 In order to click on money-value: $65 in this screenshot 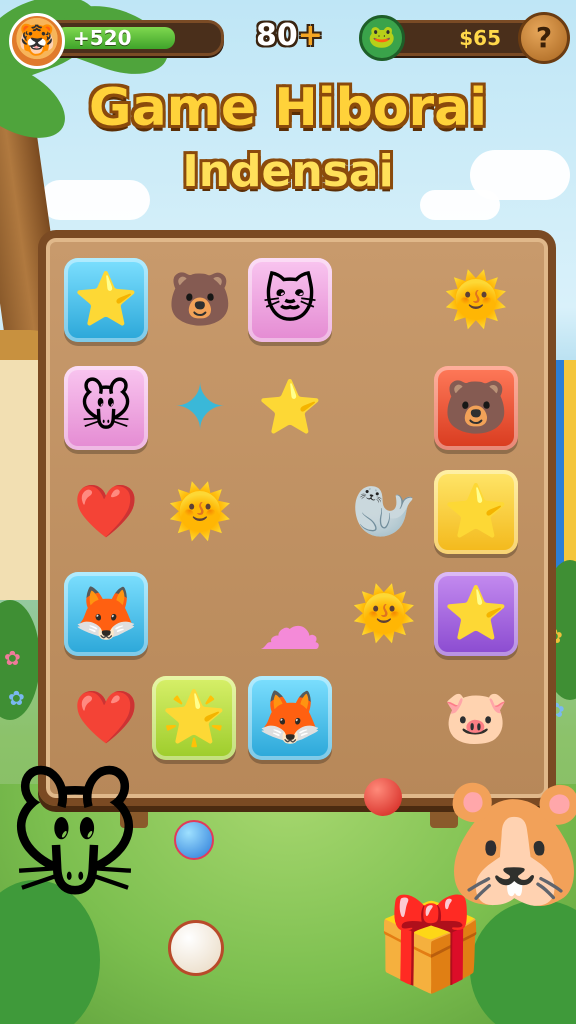, I will do `click(480, 38)`.